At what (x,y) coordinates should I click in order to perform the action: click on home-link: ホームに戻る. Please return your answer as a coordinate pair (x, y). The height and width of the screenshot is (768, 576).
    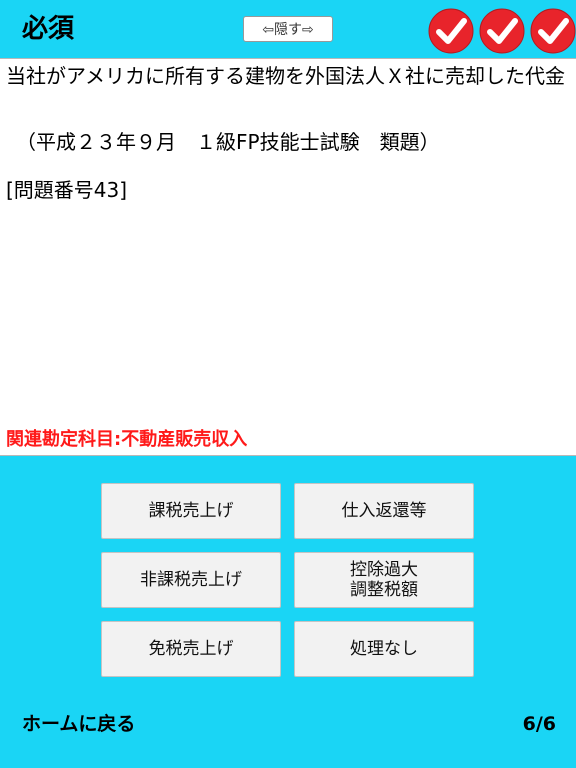
    Looking at the image, I should click on (78, 724).